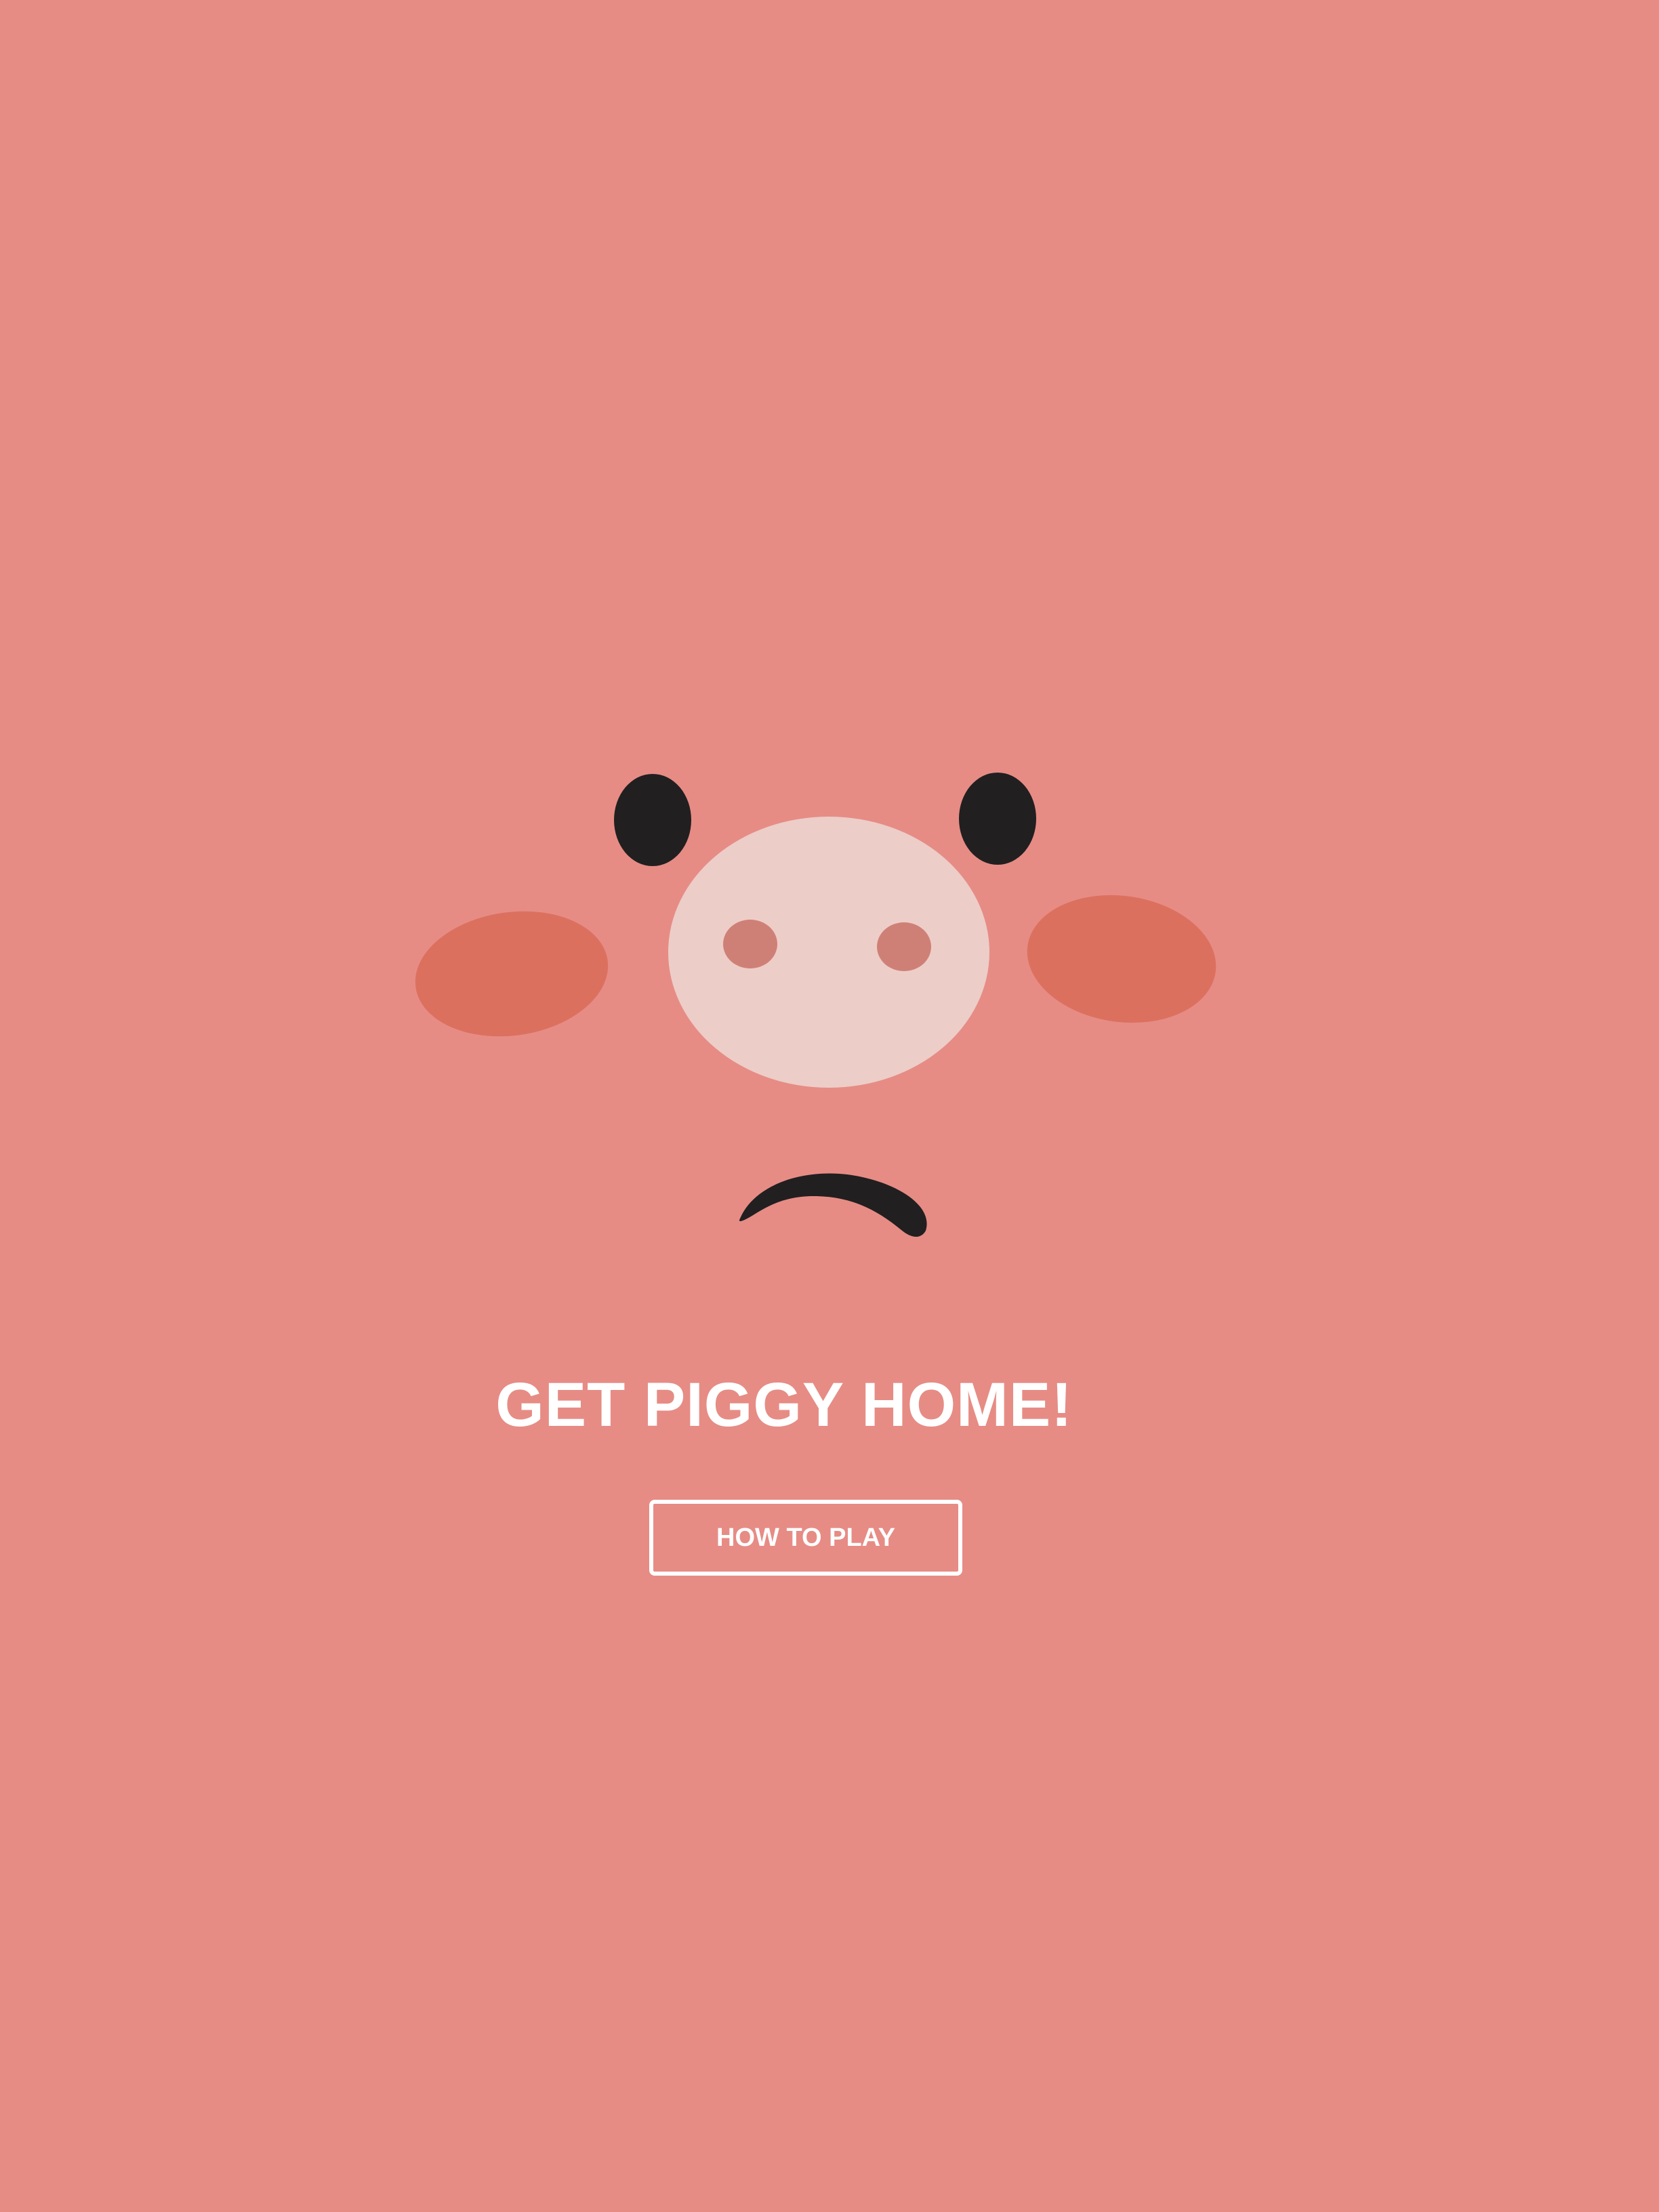 The width and height of the screenshot is (1659, 2212). I want to click on how-to-play-button: HOW TO PLAY, so click(806, 1538).